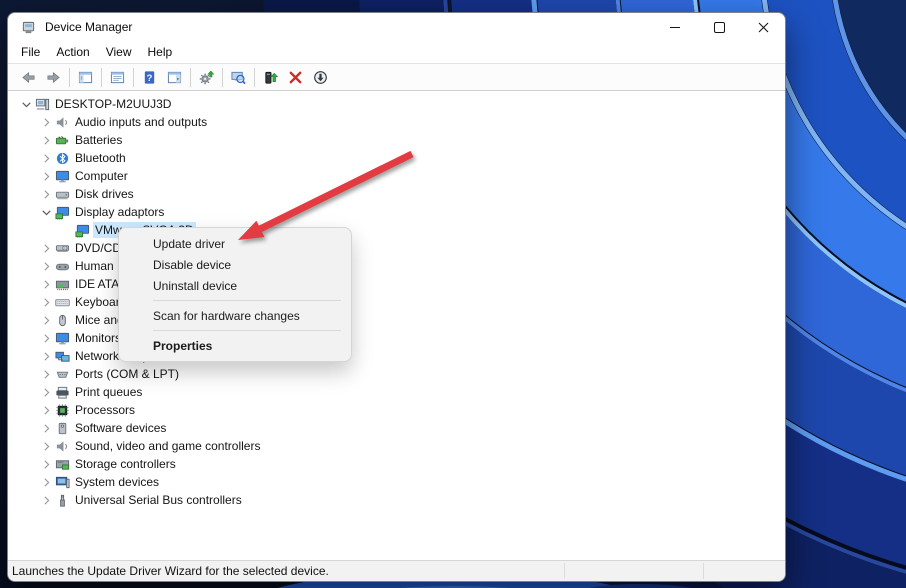  What do you see at coordinates (235, 243) in the screenshot?
I see `context-menu-item-update-driver: Update driver` at bounding box center [235, 243].